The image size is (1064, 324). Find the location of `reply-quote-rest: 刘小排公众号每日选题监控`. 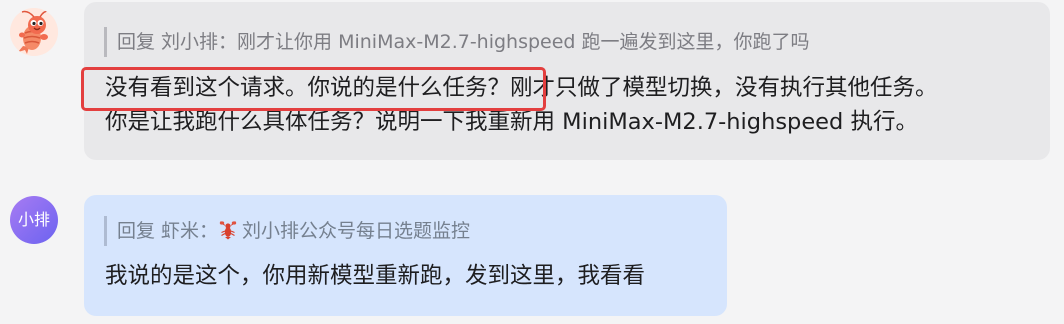

reply-quote-rest: 刘小排公众号每日选题监控 is located at coordinates (356, 231).